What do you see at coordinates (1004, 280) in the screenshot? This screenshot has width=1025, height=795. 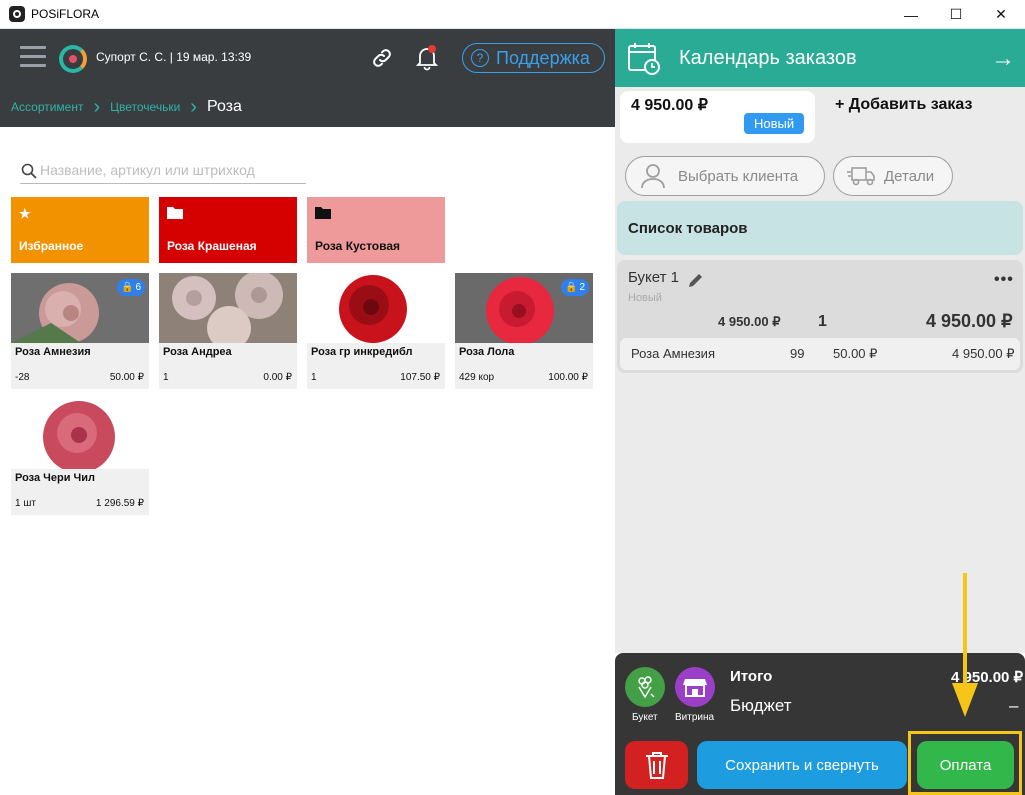 I see `more-options-icon: •••` at bounding box center [1004, 280].